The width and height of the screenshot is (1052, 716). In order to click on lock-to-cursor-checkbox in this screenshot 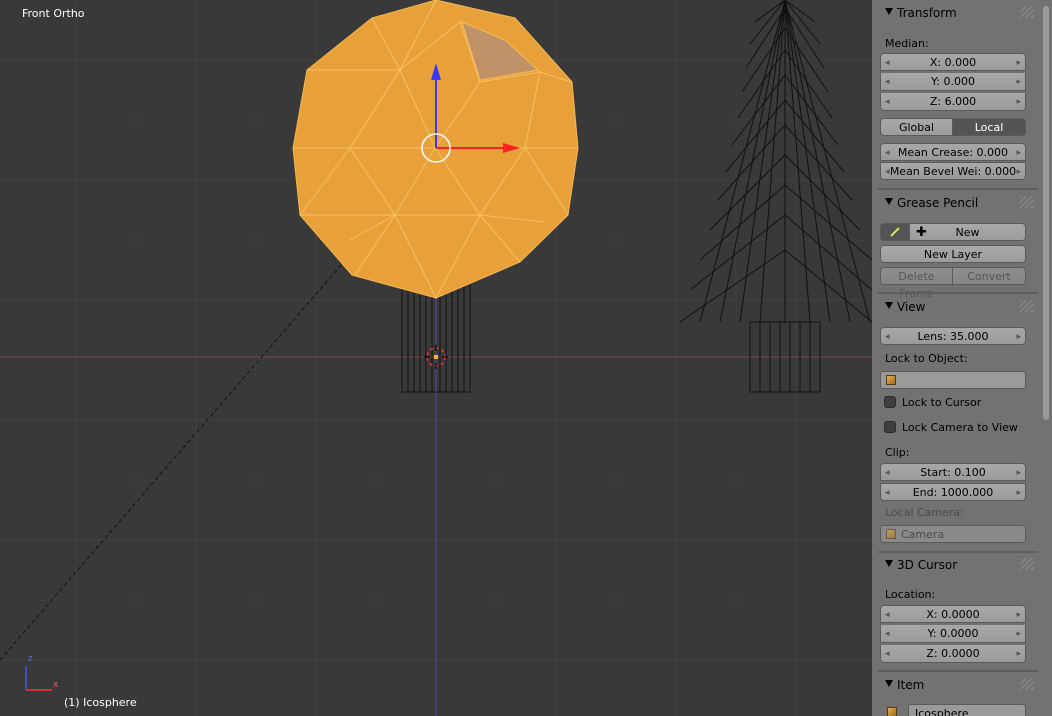, I will do `click(890, 402)`.